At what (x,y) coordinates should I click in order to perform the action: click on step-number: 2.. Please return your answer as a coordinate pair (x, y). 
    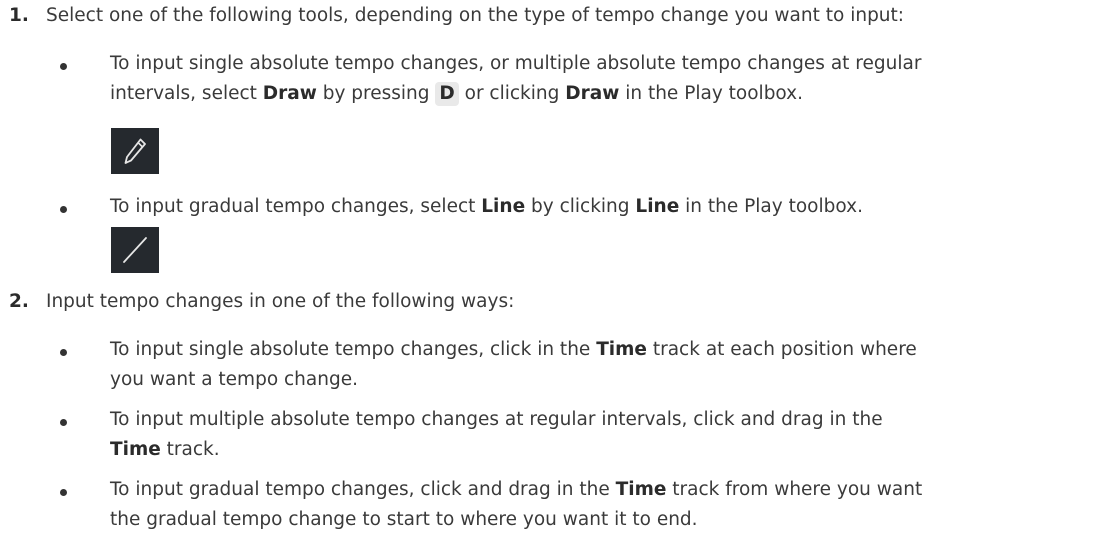
    Looking at the image, I should click on (19, 301).